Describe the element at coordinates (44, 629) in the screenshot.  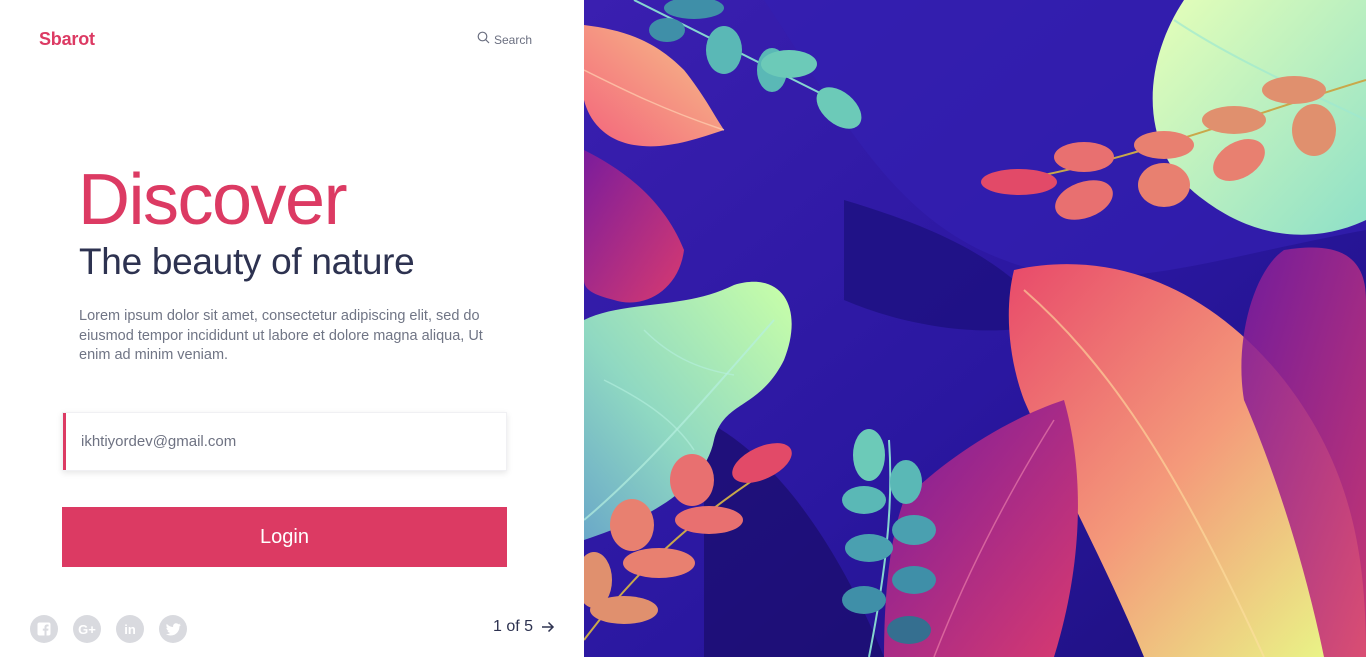
I see `facebook-icon` at that location.